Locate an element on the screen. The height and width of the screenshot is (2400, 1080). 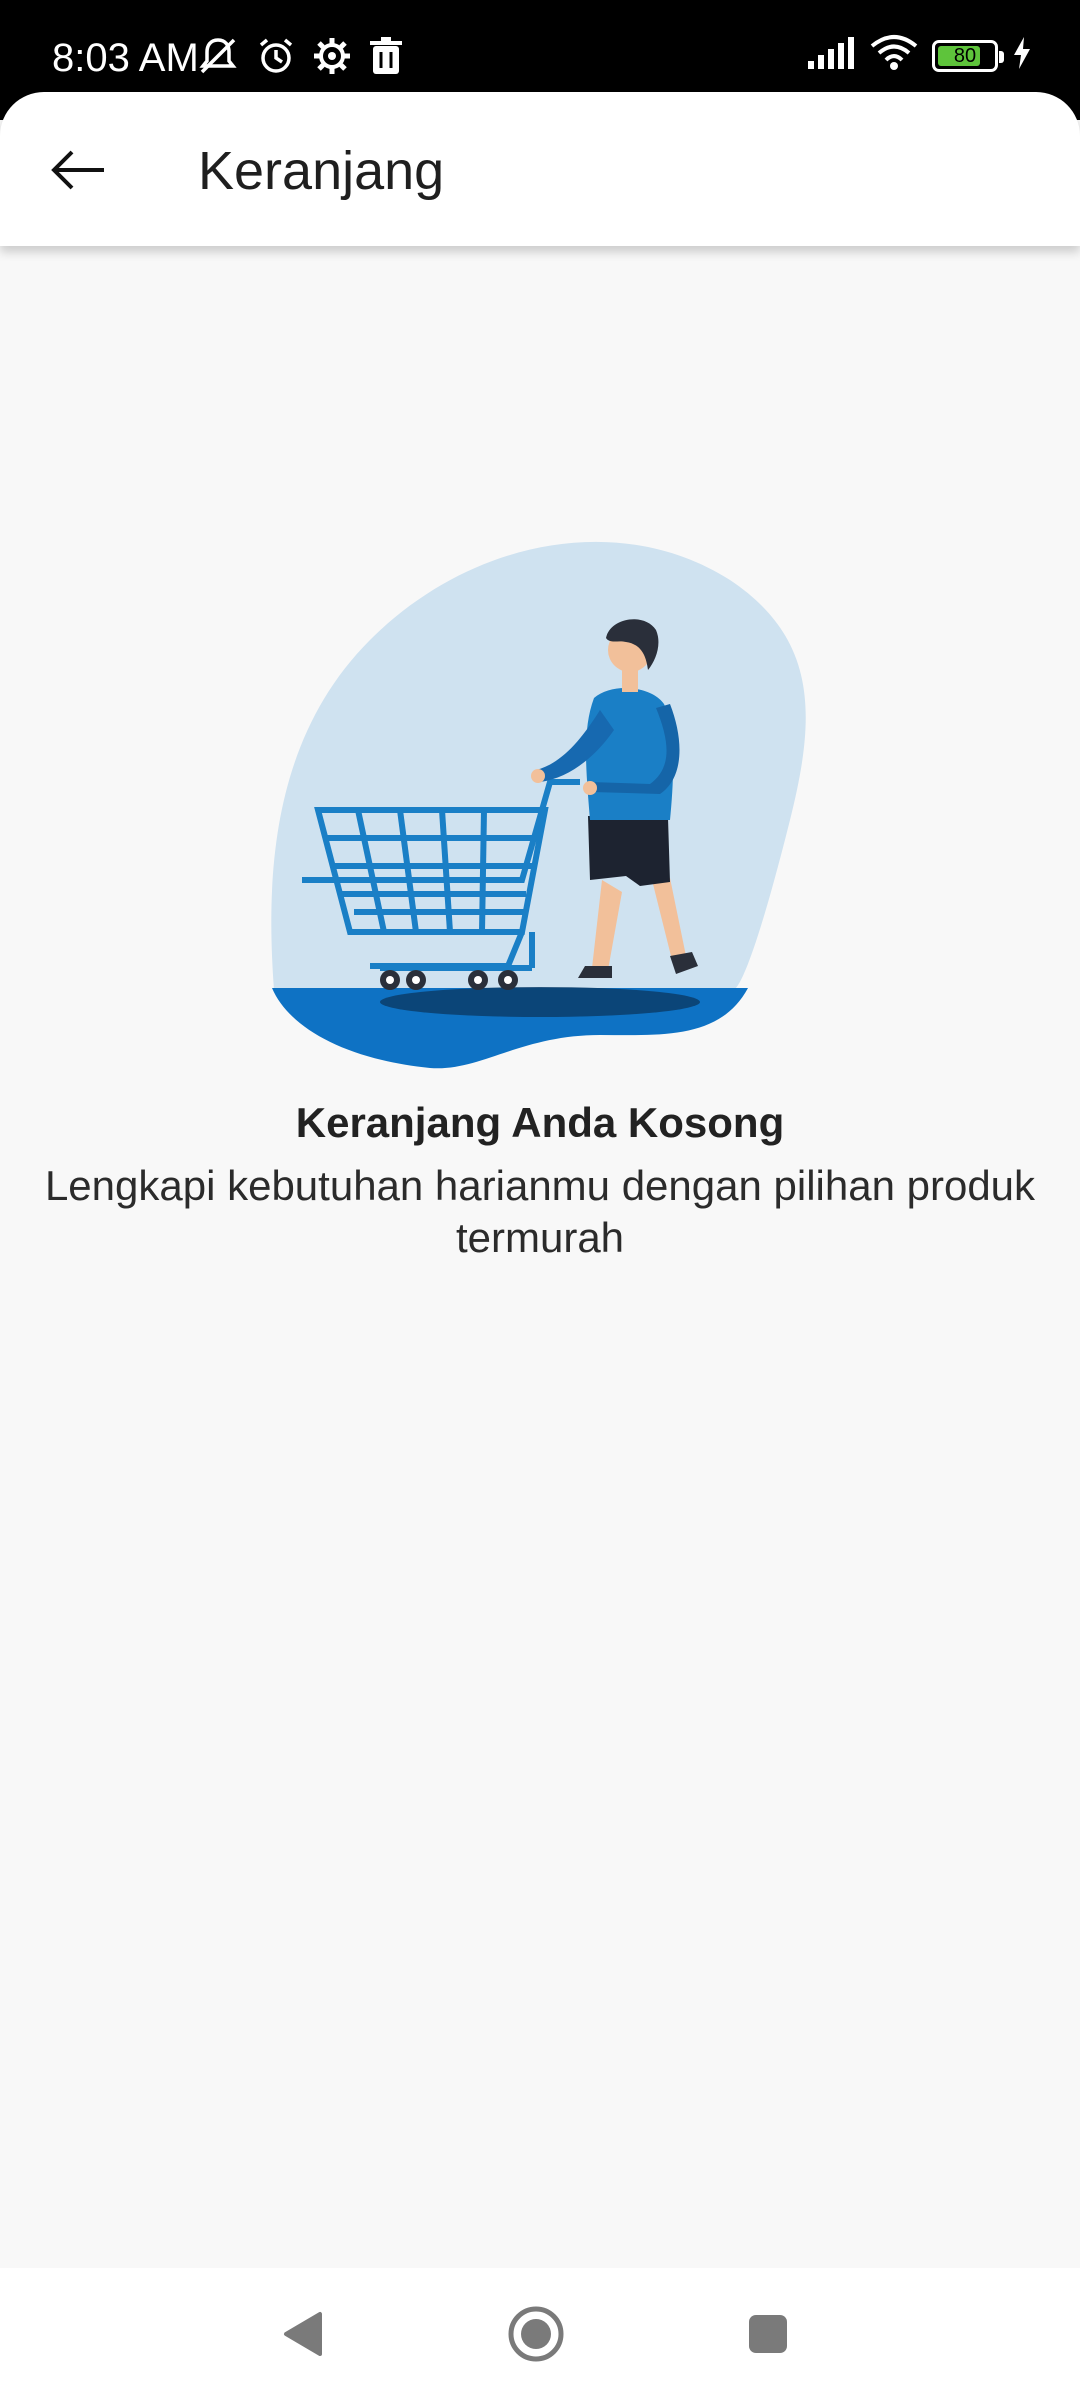
nav-back-button is located at coordinates (302, 2334).